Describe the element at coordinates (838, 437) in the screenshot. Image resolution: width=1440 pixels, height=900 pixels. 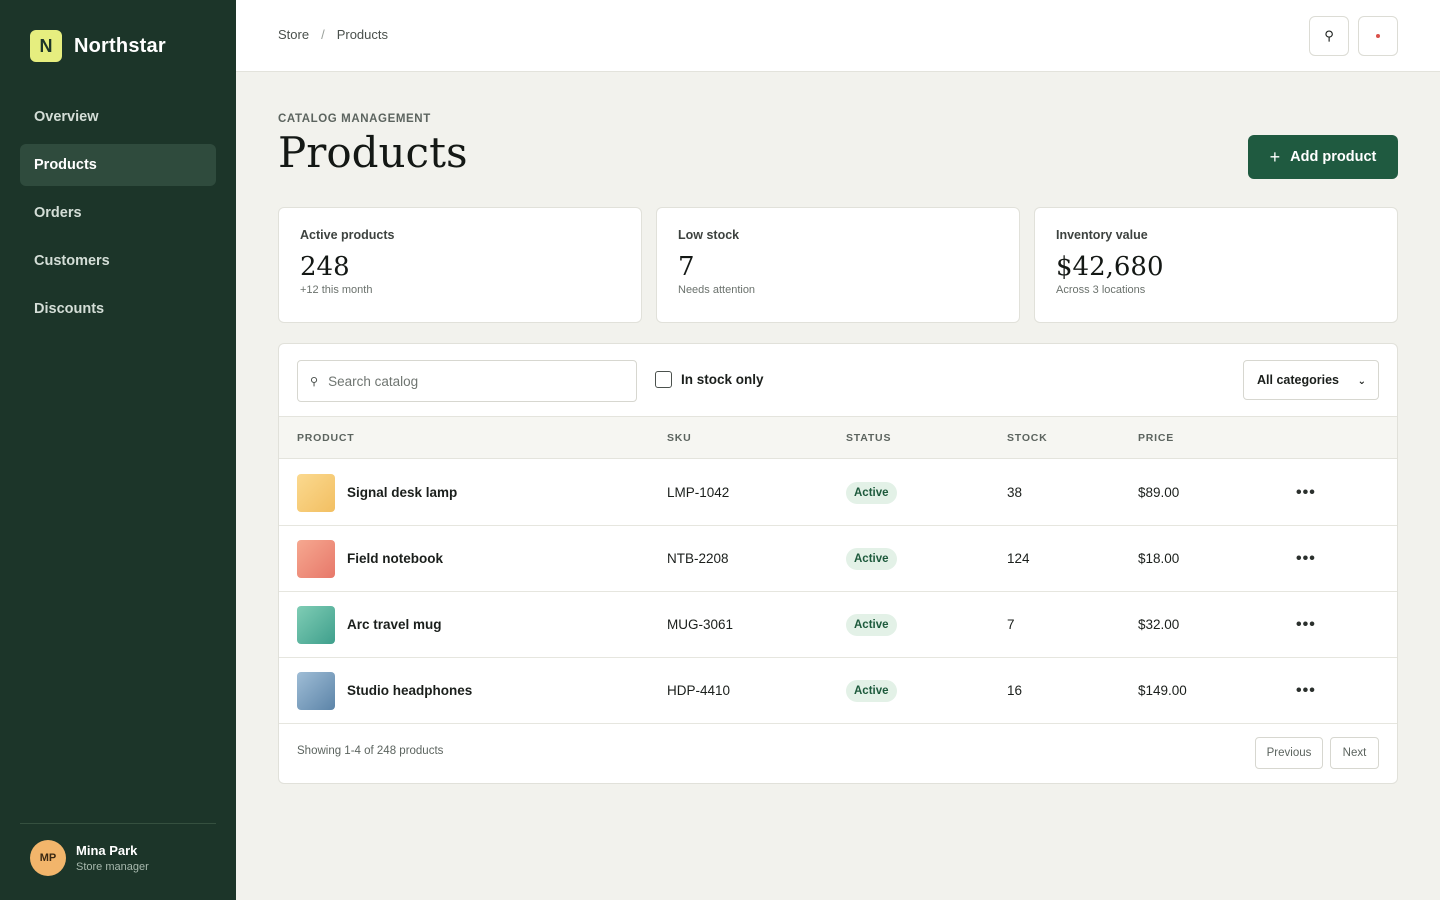
I see `table-header: PRODUCT SKU STATUS STOCK PRICE` at that location.